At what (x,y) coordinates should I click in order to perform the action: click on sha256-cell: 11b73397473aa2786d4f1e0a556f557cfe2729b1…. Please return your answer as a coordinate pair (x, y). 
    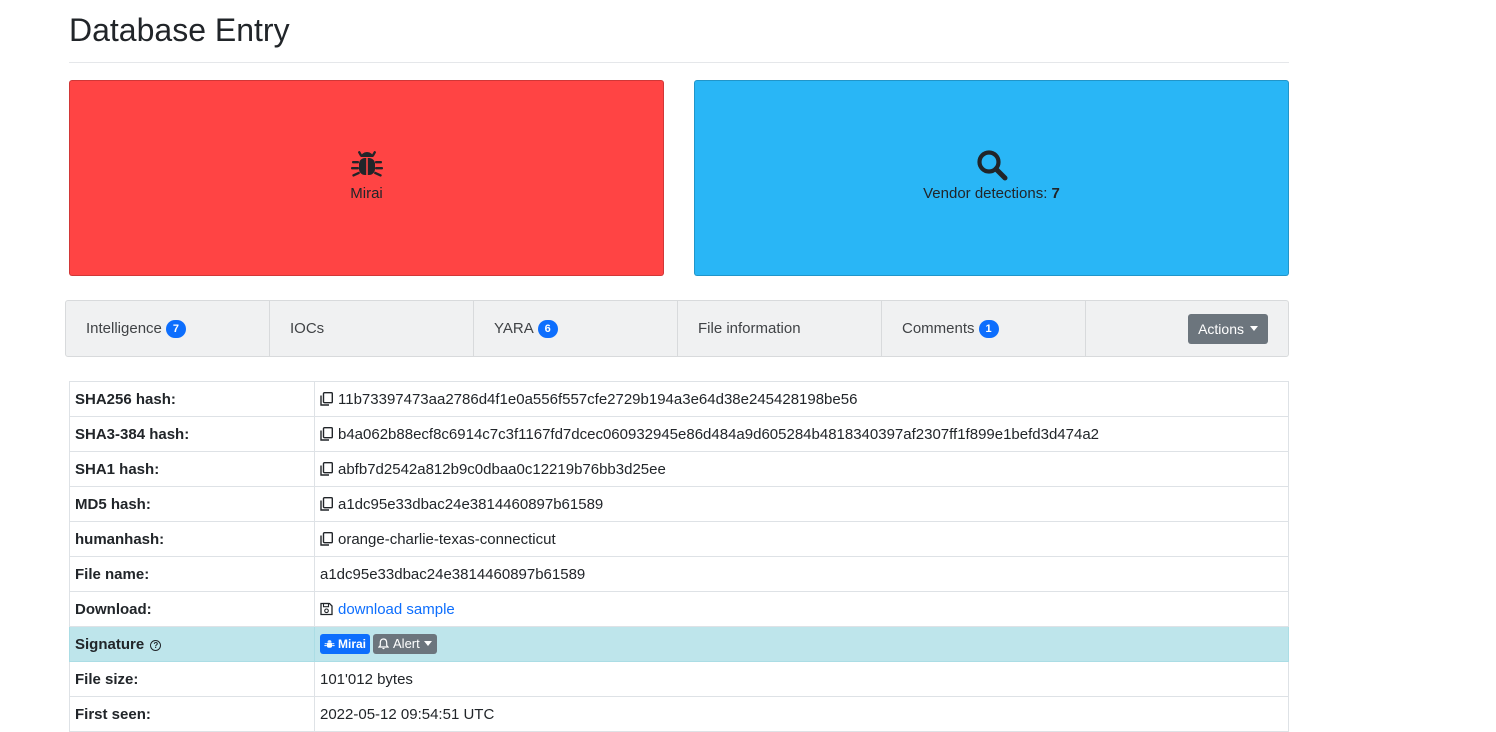
    Looking at the image, I should click on (801, 399).